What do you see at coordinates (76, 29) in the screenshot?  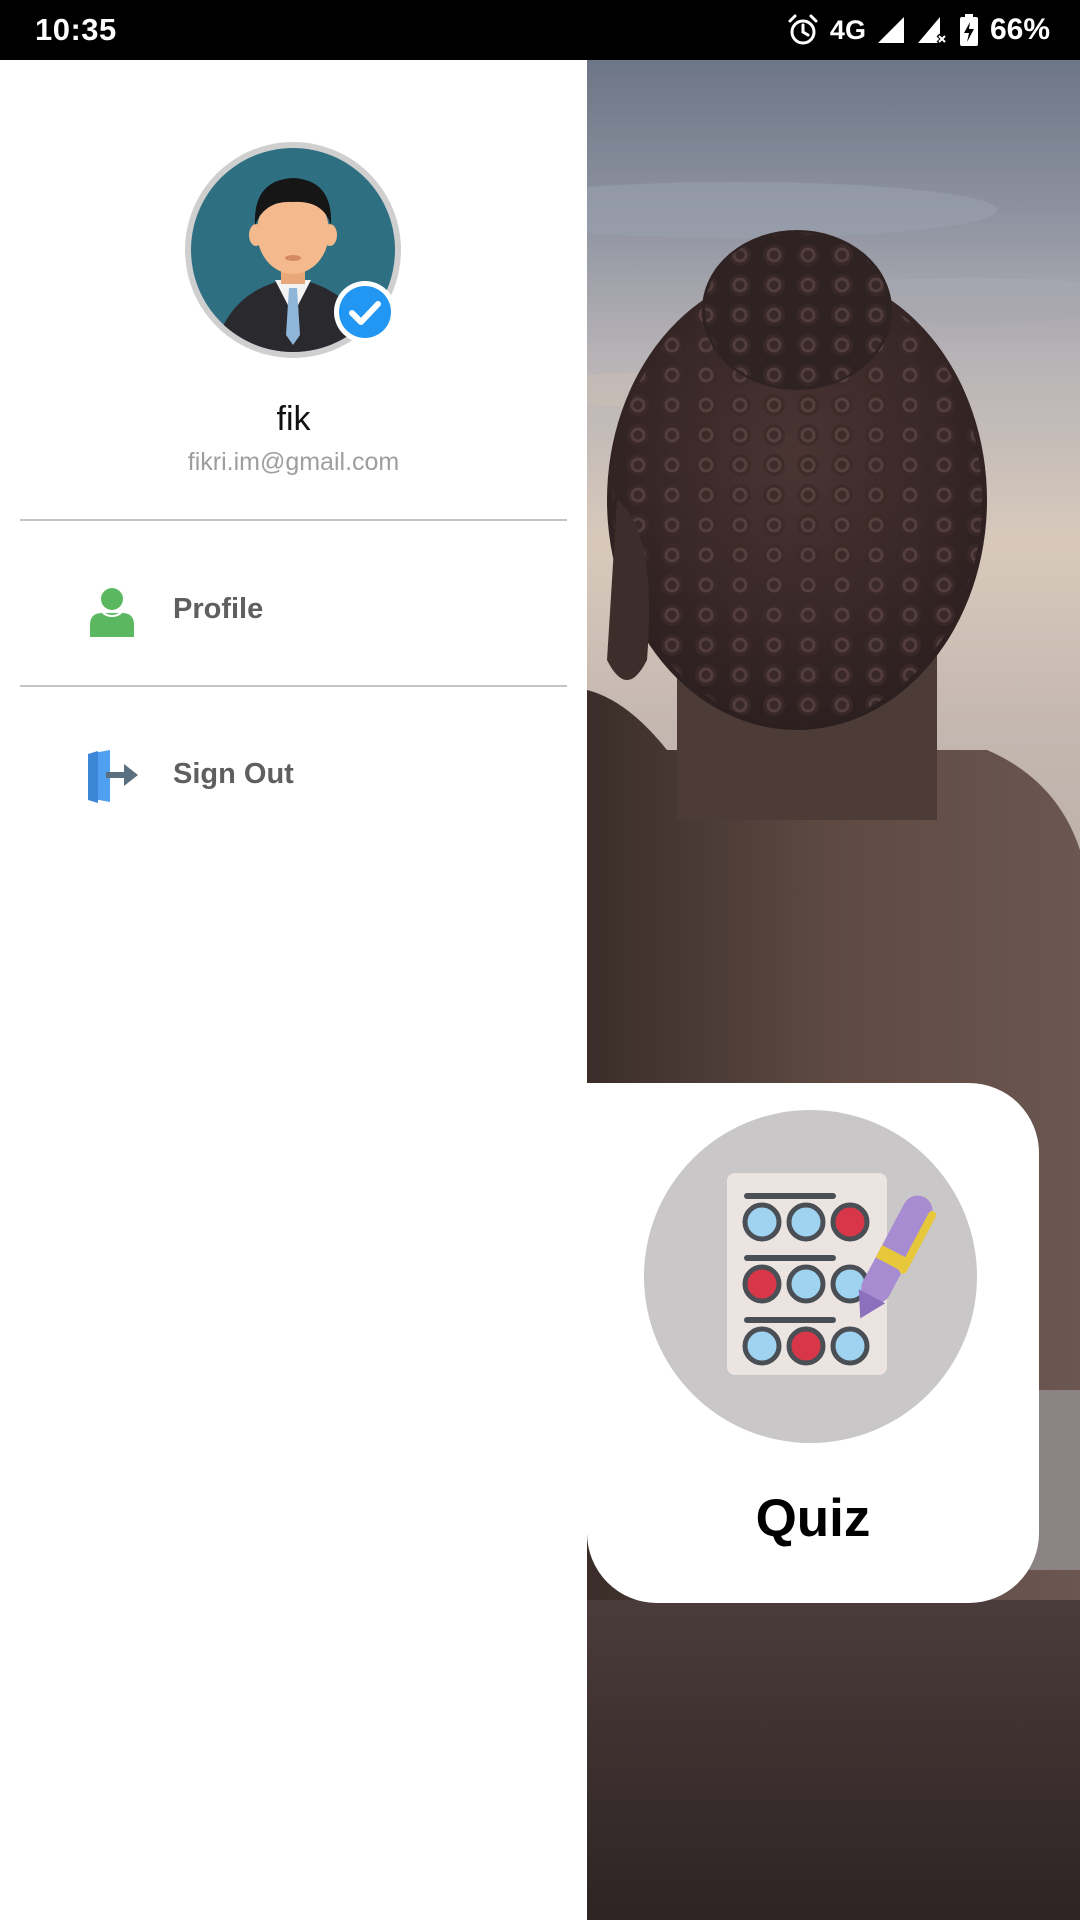 I see `status-time: 10:35` at bounding box center [76, 29].